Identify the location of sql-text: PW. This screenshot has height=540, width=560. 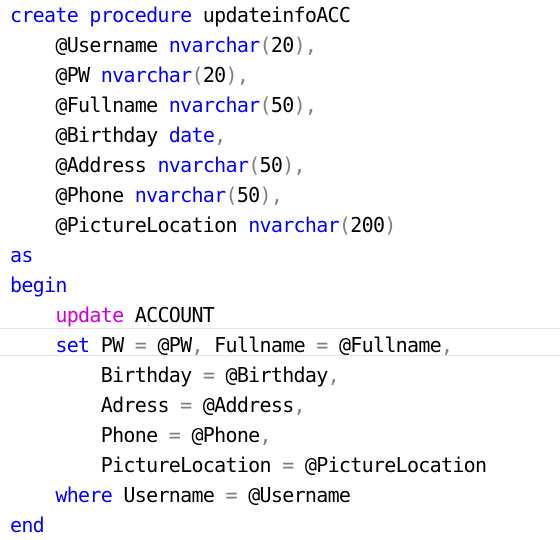
(112, 345).